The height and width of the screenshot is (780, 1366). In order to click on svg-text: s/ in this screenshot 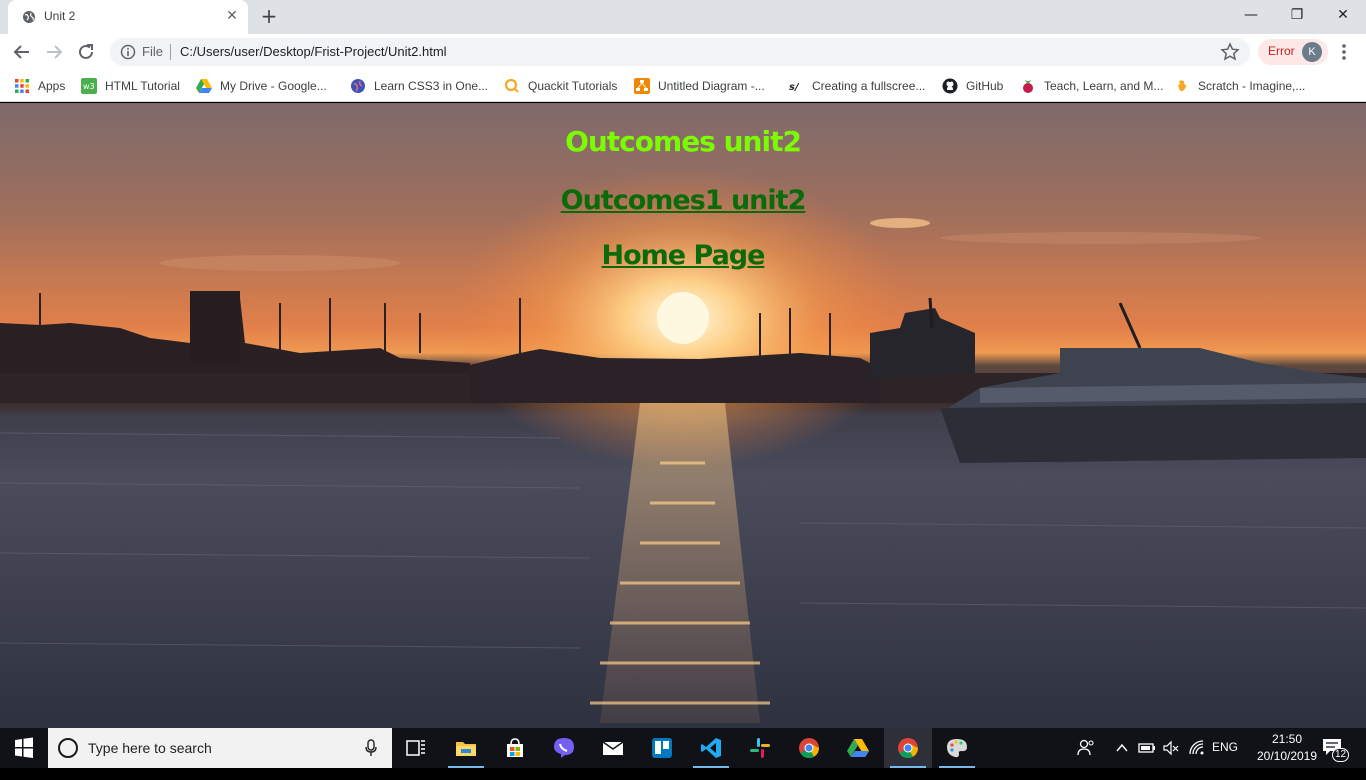, I will do `click(794, 87)`.